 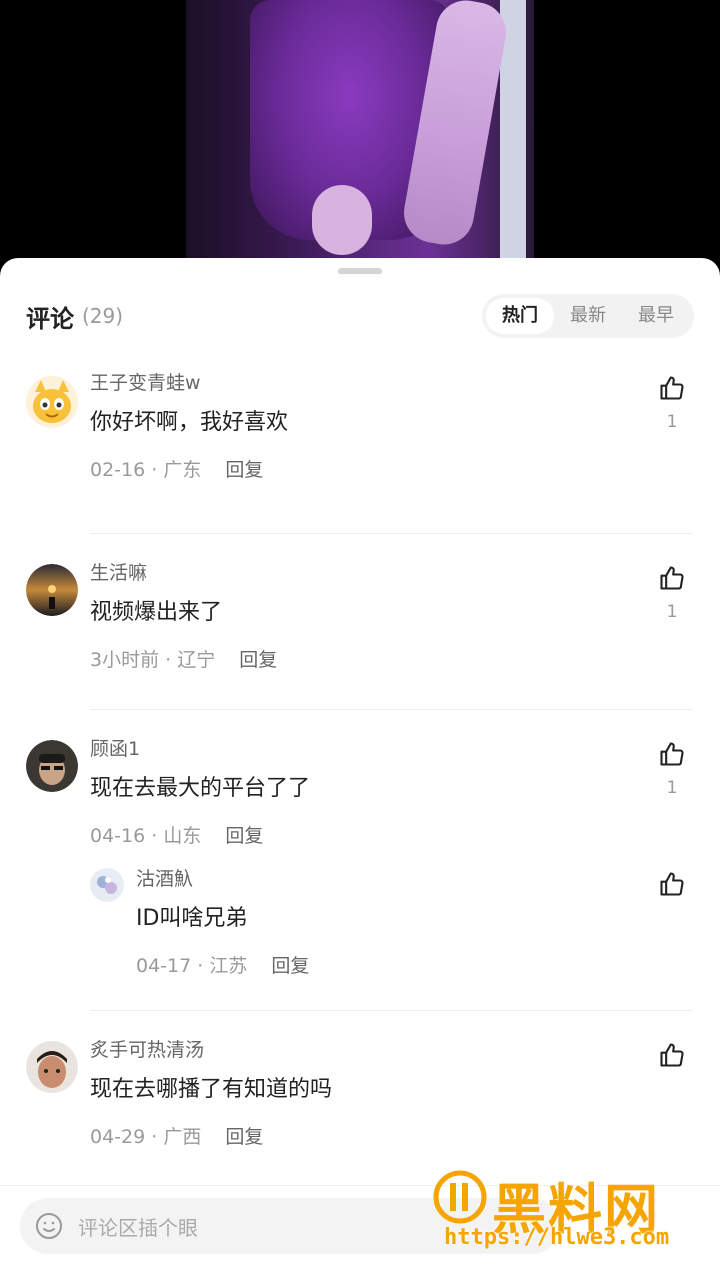 What do you see at coordinates (567, 1210) in the screenshot?
I see `site-watermark: 黑料网 https://hlwe3.com` at bounding box center [567, 1210].